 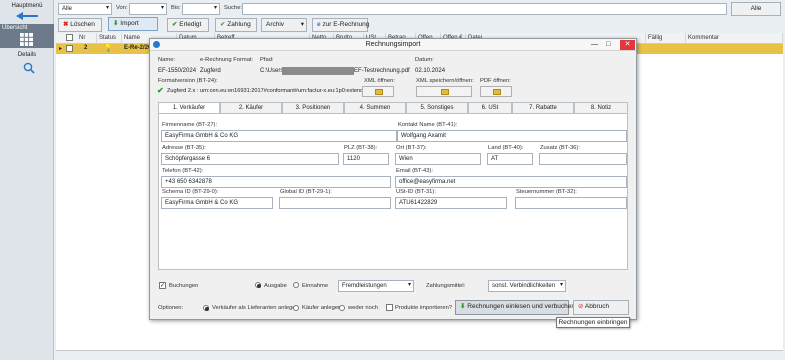 What do you see at coordinates (27, 16) in the screenshot?
I see `back-arrow-icon` at bounding box center [27, 16].